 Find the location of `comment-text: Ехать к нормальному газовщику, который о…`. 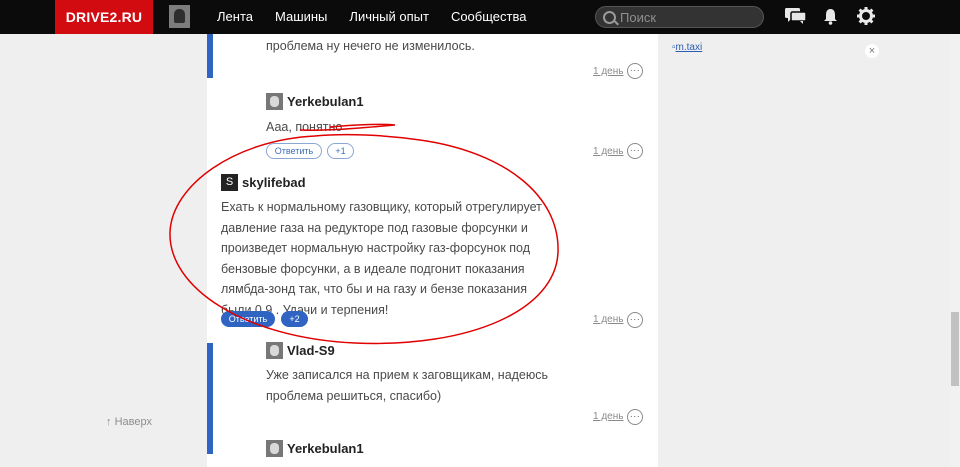

comment-text: Ехать к нормальному газовщику, который о… is located at coordinates (381, 258).